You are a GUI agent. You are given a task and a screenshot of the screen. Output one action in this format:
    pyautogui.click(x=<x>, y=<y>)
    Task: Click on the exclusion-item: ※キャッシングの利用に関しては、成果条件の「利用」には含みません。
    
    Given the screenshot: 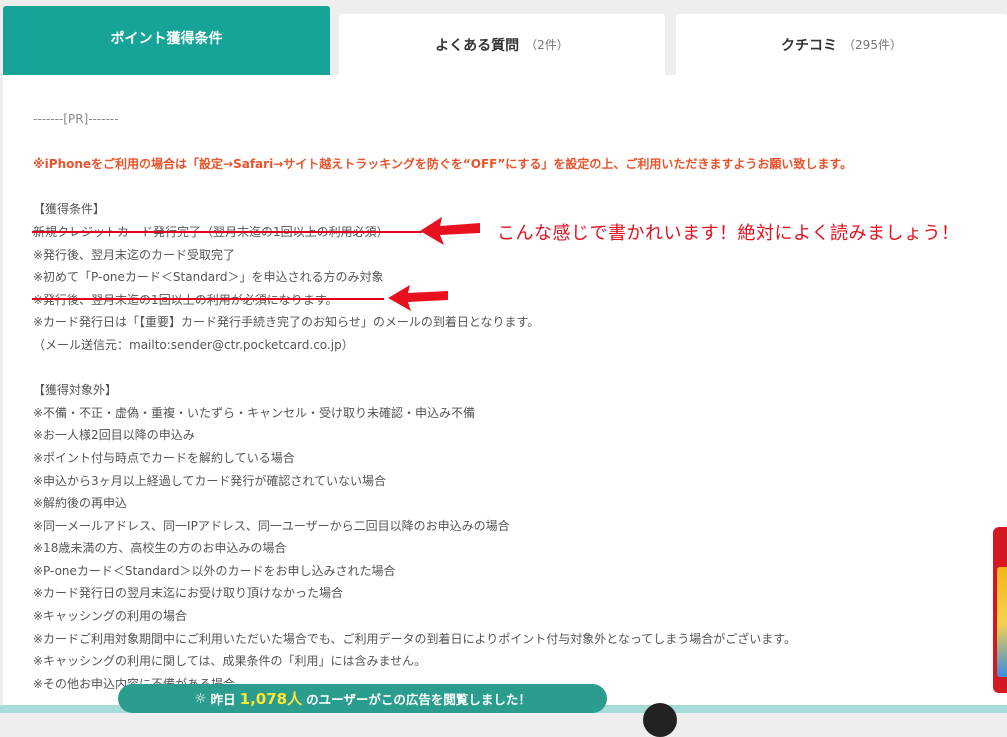 What is the action you would take?
    pyautogui.click(x=230, y=661)
    